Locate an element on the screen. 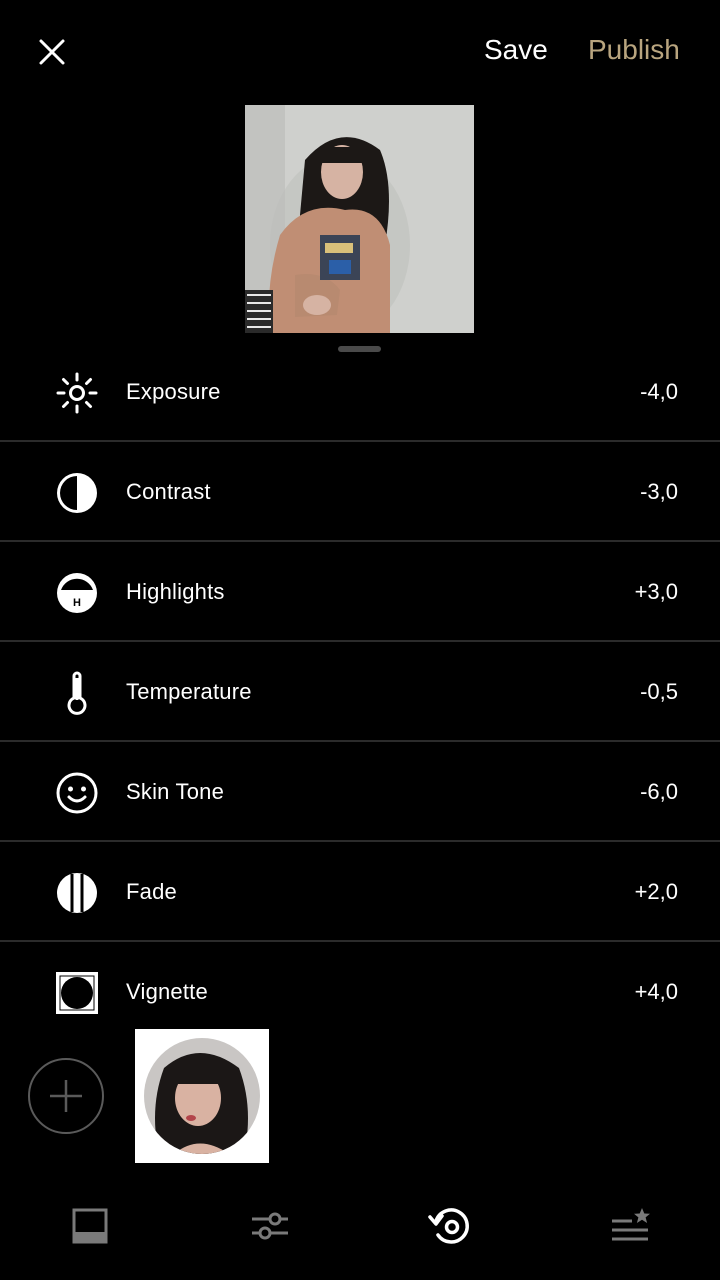 The width and height of the screenshot is (720, 1280). highlights-icon: H is located at coordinates (77, 593).